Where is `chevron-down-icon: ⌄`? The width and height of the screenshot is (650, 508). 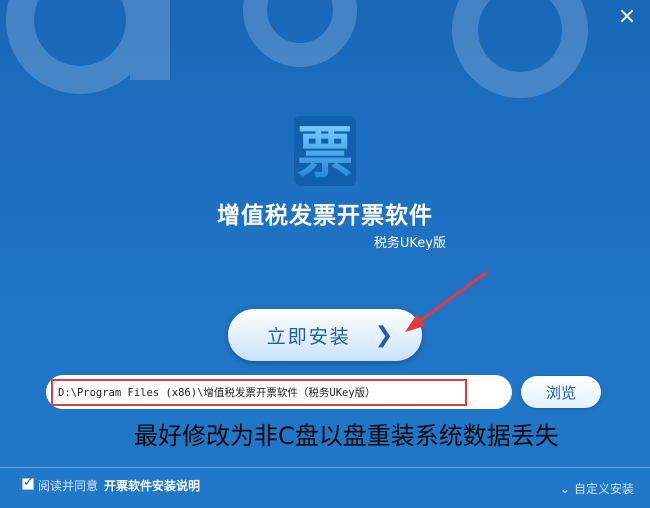 chevron-down-icon: ⌄ is located at coordinates (564, 489).